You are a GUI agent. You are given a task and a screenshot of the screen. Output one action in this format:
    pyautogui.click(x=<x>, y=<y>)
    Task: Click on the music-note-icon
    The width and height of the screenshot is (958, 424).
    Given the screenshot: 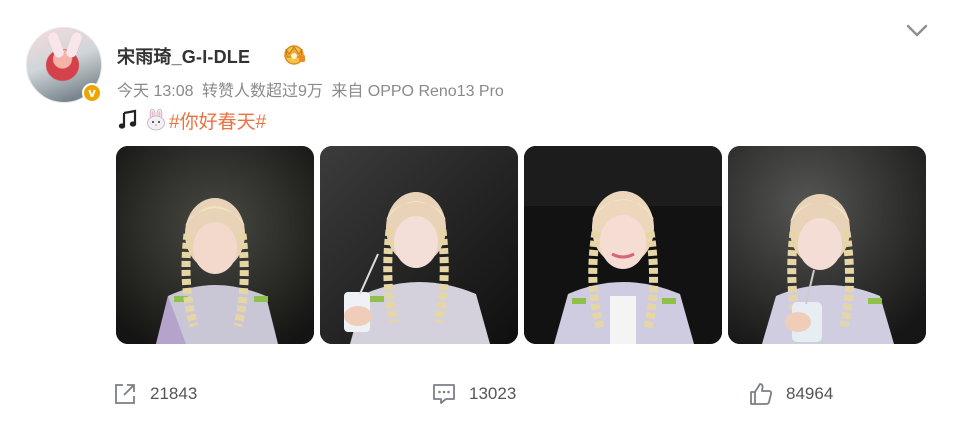 What is the action you would take?
    pyautogui.click(x=127, y=119)
    